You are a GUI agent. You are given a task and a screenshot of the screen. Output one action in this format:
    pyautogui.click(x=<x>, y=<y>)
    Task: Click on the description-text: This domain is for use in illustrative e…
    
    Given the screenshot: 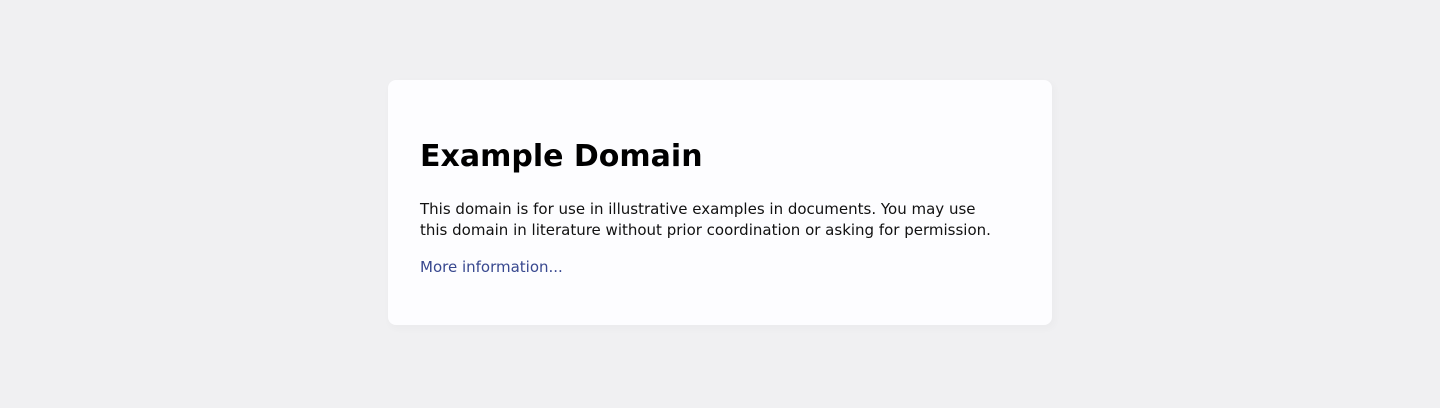 What is the action you would take?
    pyautogui.click(x=705, y=219)
    